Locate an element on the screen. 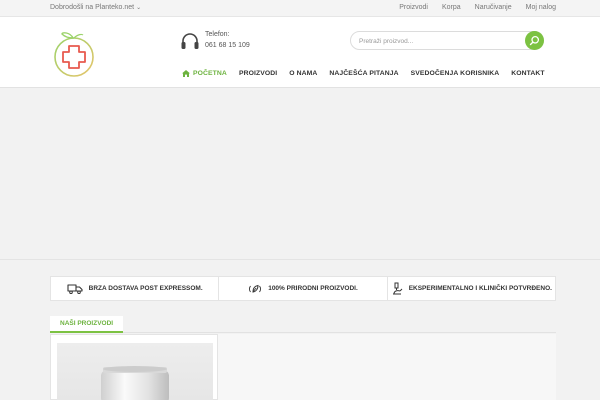 This screenshot has width=600, height=400. phone-label: Telefon: is located at coordinates (217, 34).